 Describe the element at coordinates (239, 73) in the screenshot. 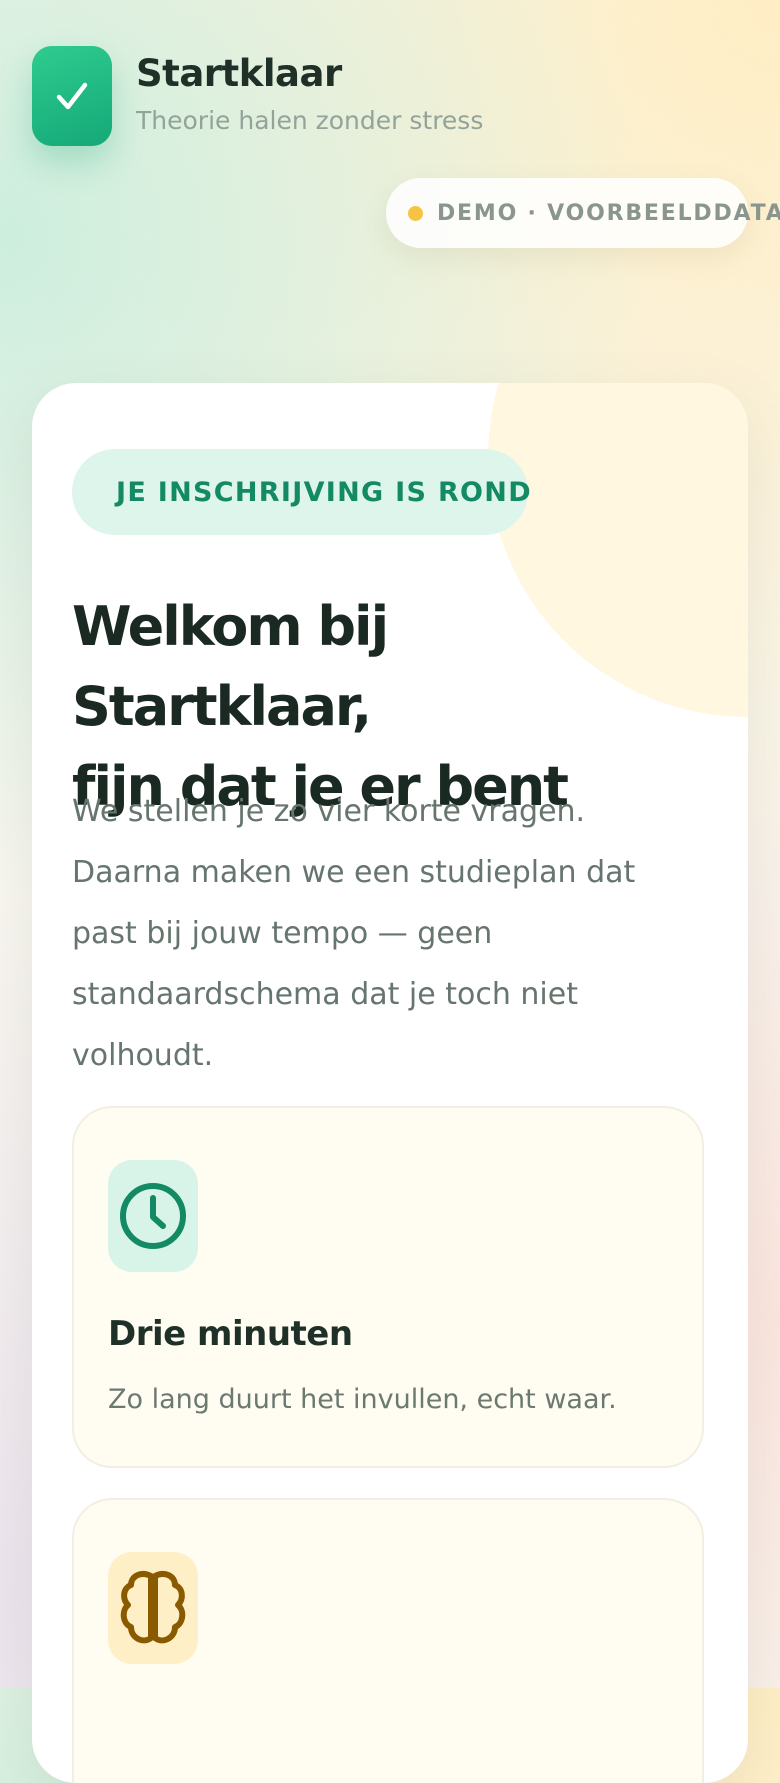

I see `app-name: Startklaar` at that location.